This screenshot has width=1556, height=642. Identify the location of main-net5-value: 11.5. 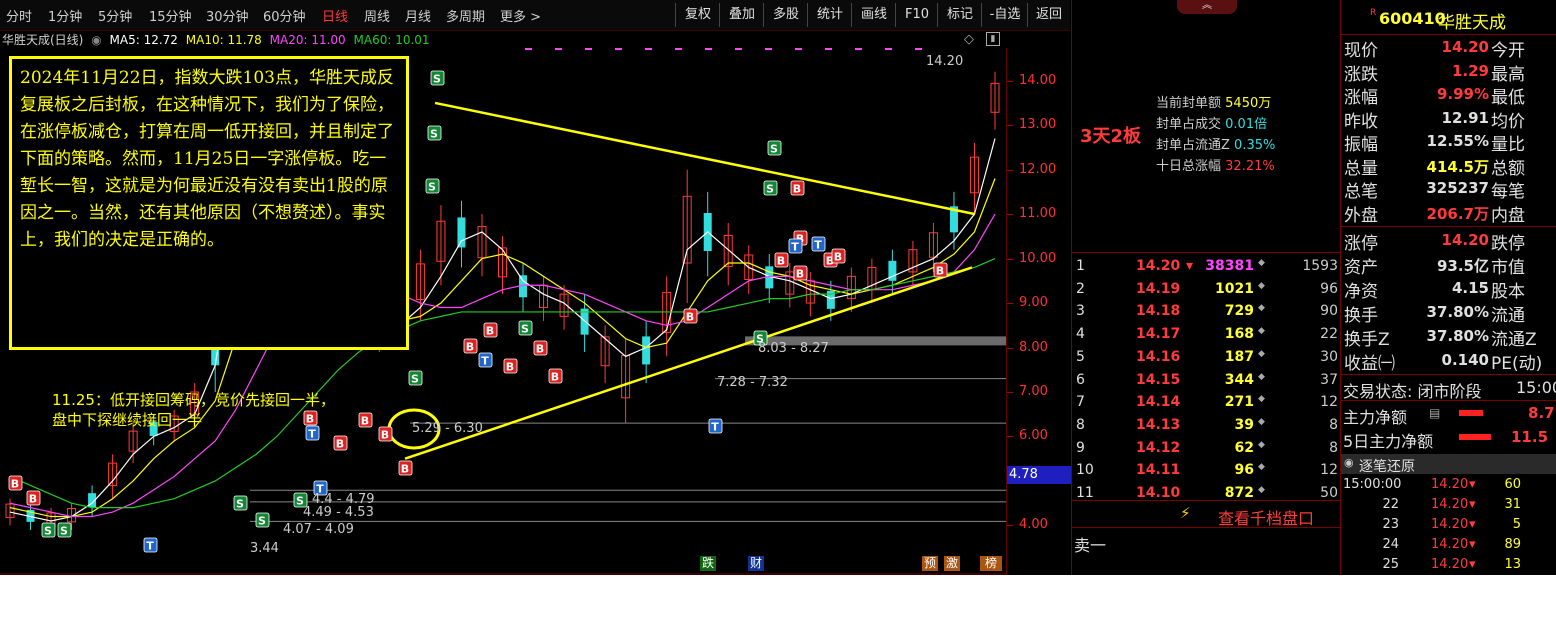
(1530, 437).